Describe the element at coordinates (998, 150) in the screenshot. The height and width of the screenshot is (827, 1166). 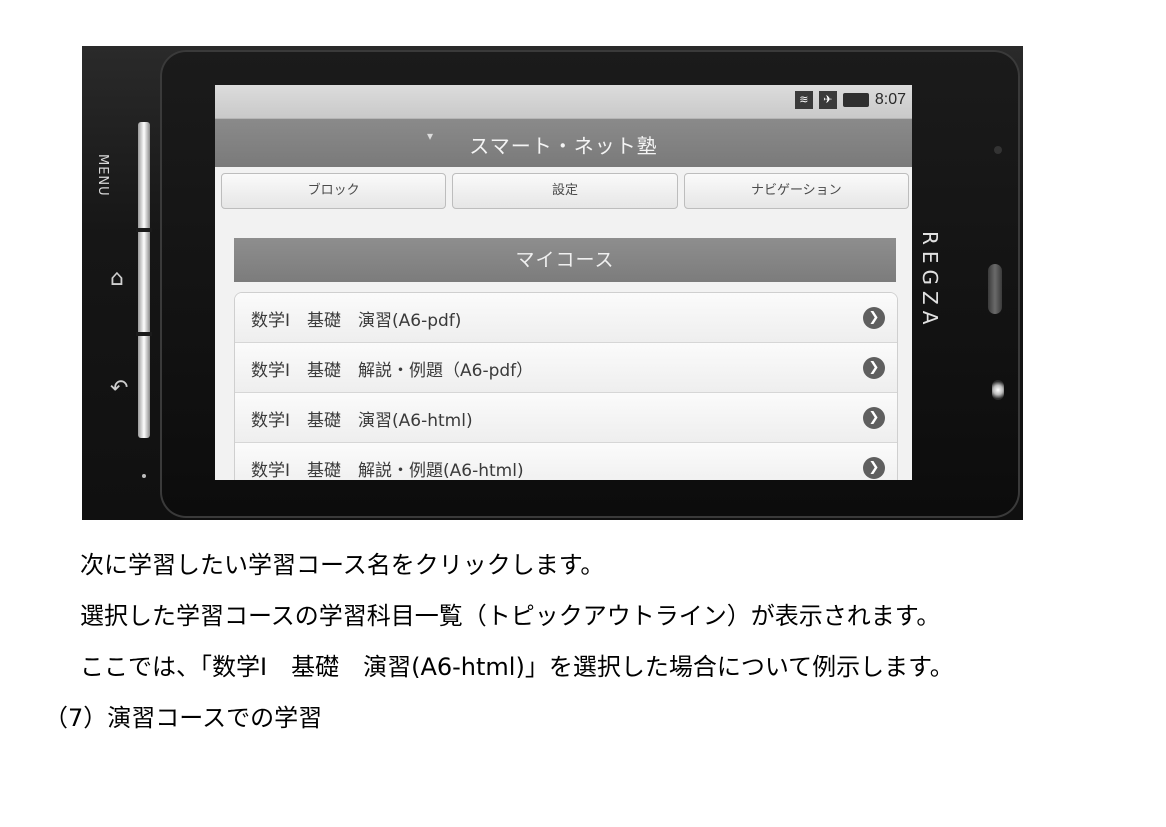
I see `front-camera` at that location.